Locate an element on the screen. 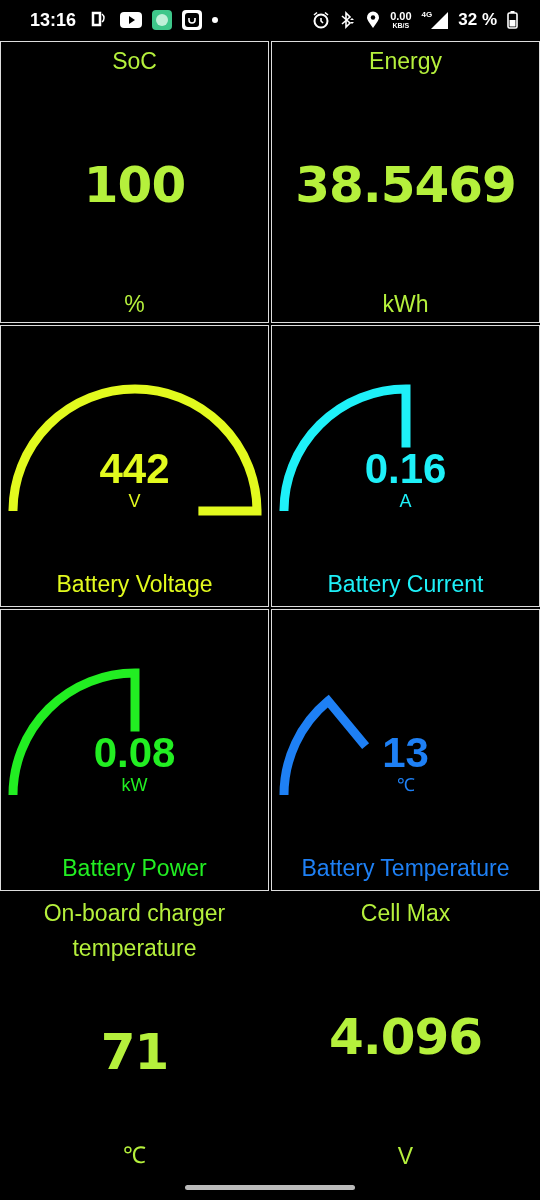 The image size is (540, 1200). tile-unit: ℃ is located at coordinates (134, 1155).